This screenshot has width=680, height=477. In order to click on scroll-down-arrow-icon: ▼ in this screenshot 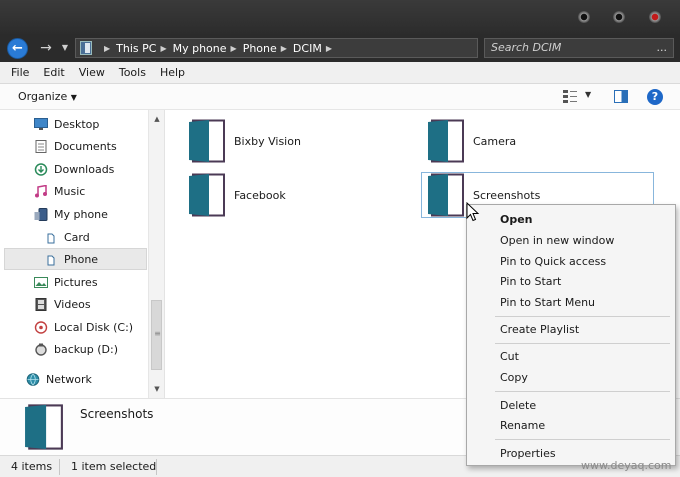, I will do `click(157, 389)`.